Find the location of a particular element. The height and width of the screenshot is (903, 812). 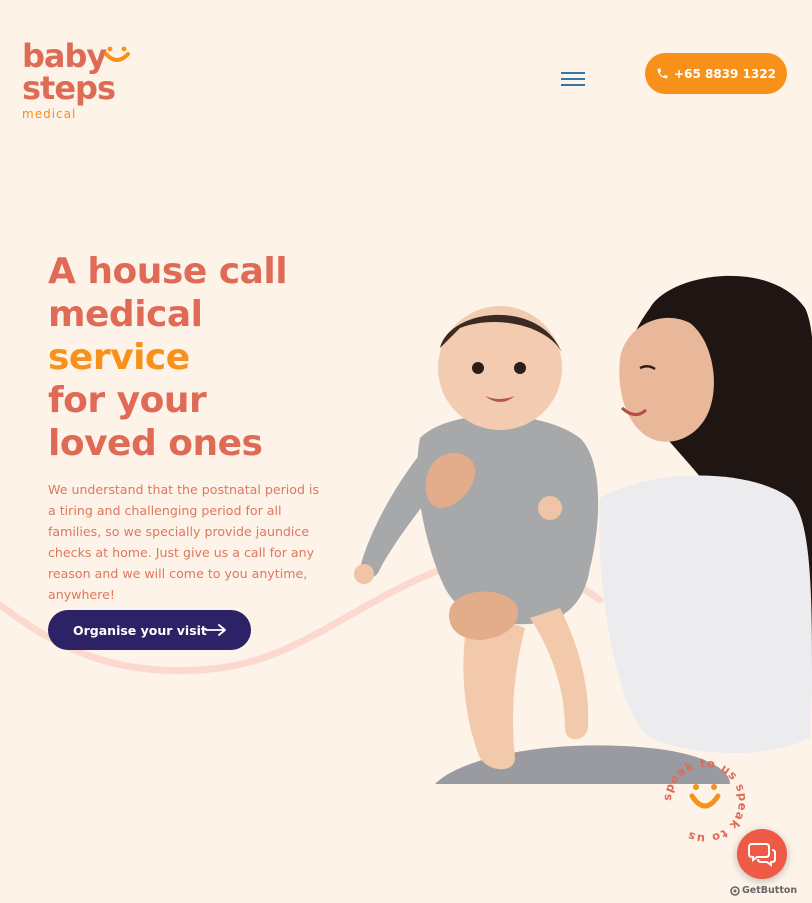

svg-text: speak to us speak to us is located at coordinates (705, 801).